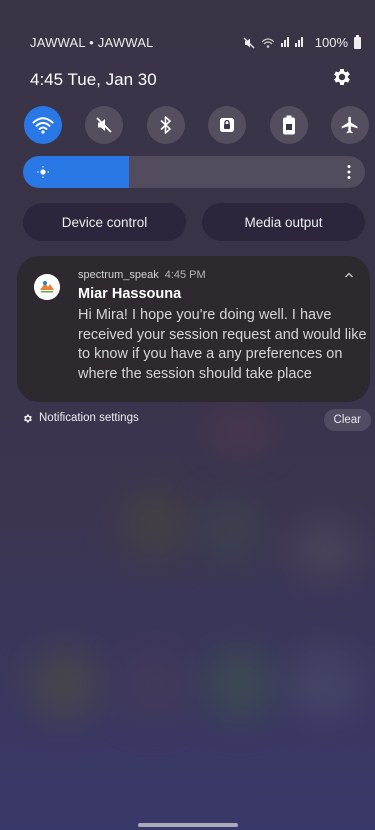 This screenshot has width=375, height=830. I want to click on sound-mute-icon, so click(104, 125).